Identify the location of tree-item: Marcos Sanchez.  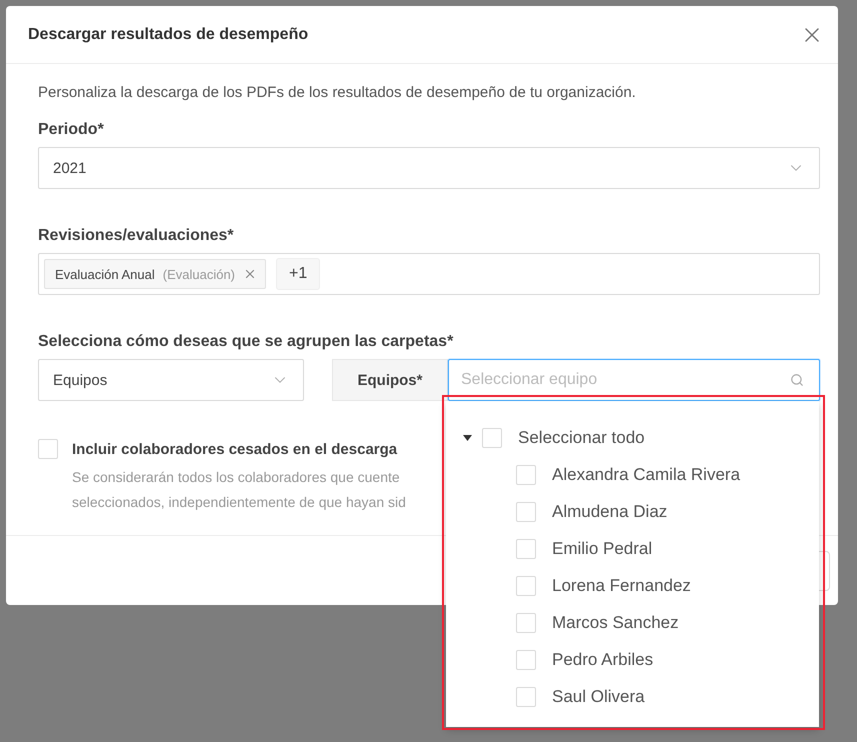
(615, 622).